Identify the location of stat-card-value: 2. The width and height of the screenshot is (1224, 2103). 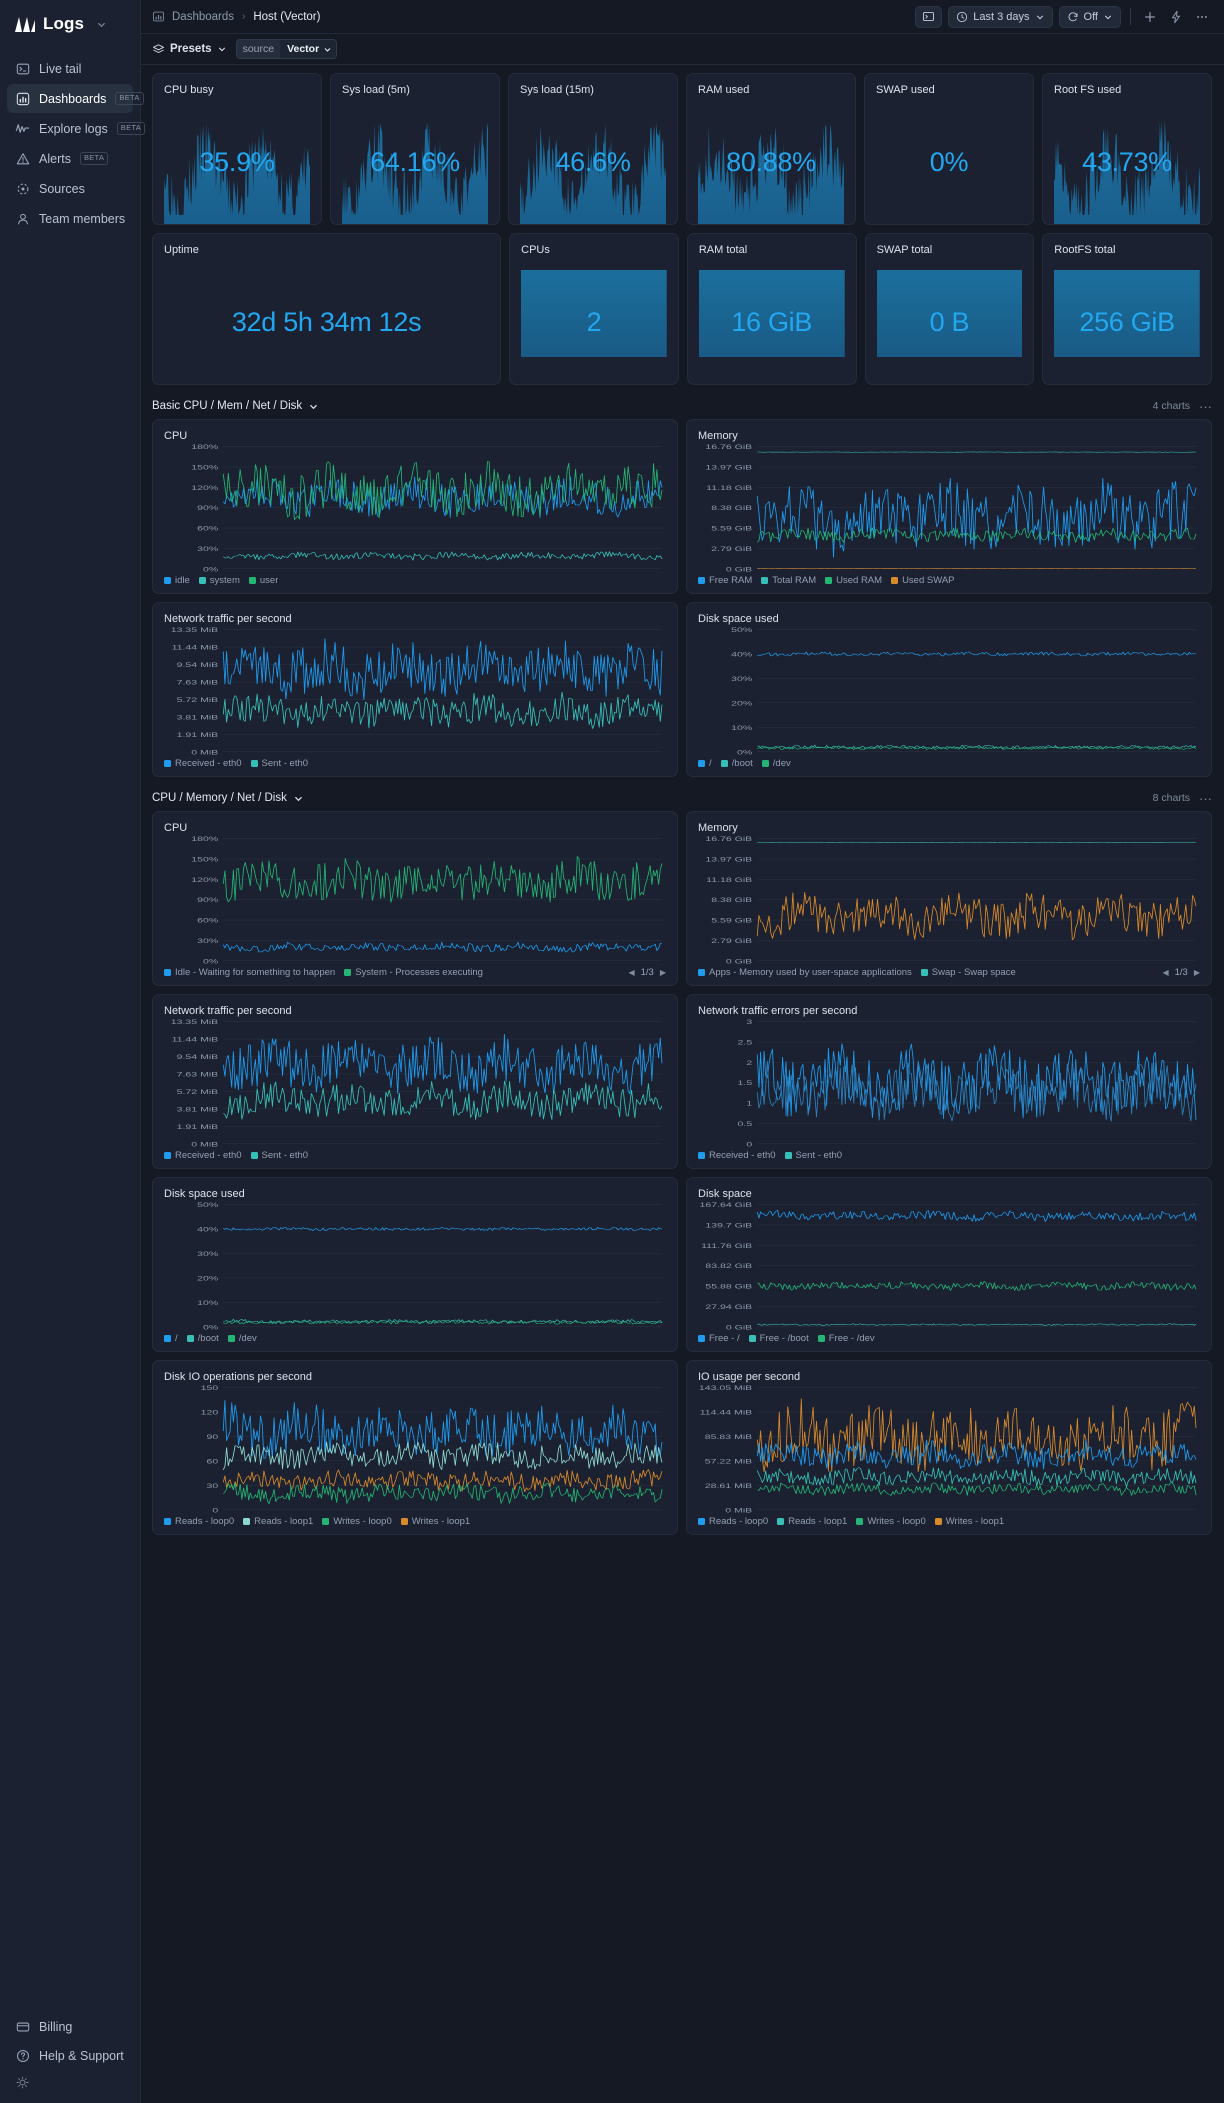
(594, 321).